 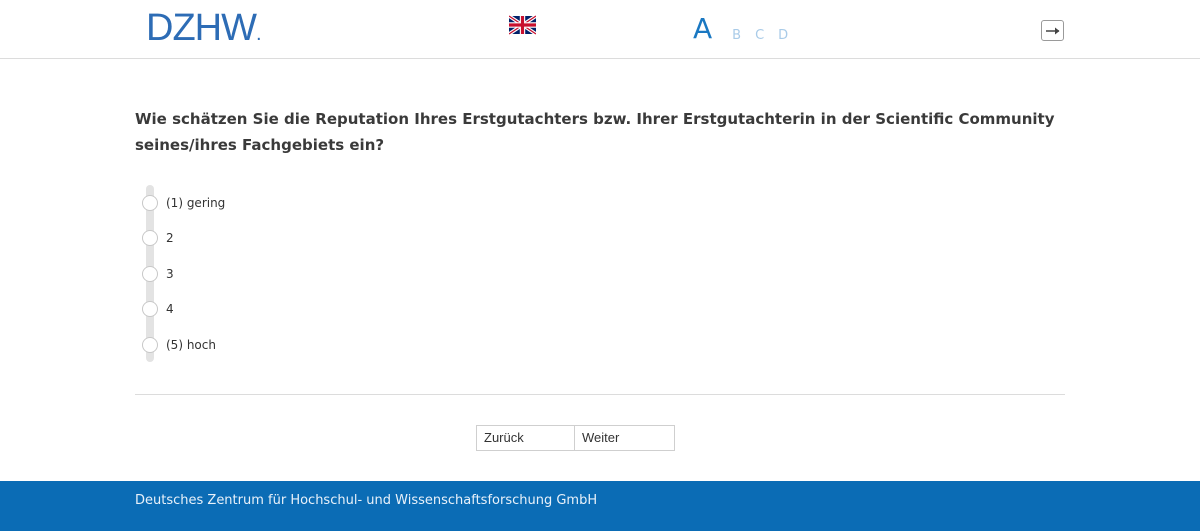 What do you see at coordinates (600, 394) in the screenshot?
I see `divider` at bounding box center [600, 394].